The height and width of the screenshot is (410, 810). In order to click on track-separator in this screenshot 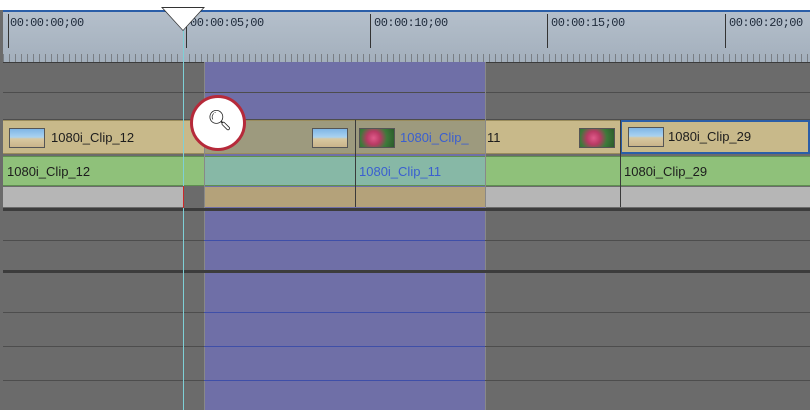, I will do `click(406, 92)`.